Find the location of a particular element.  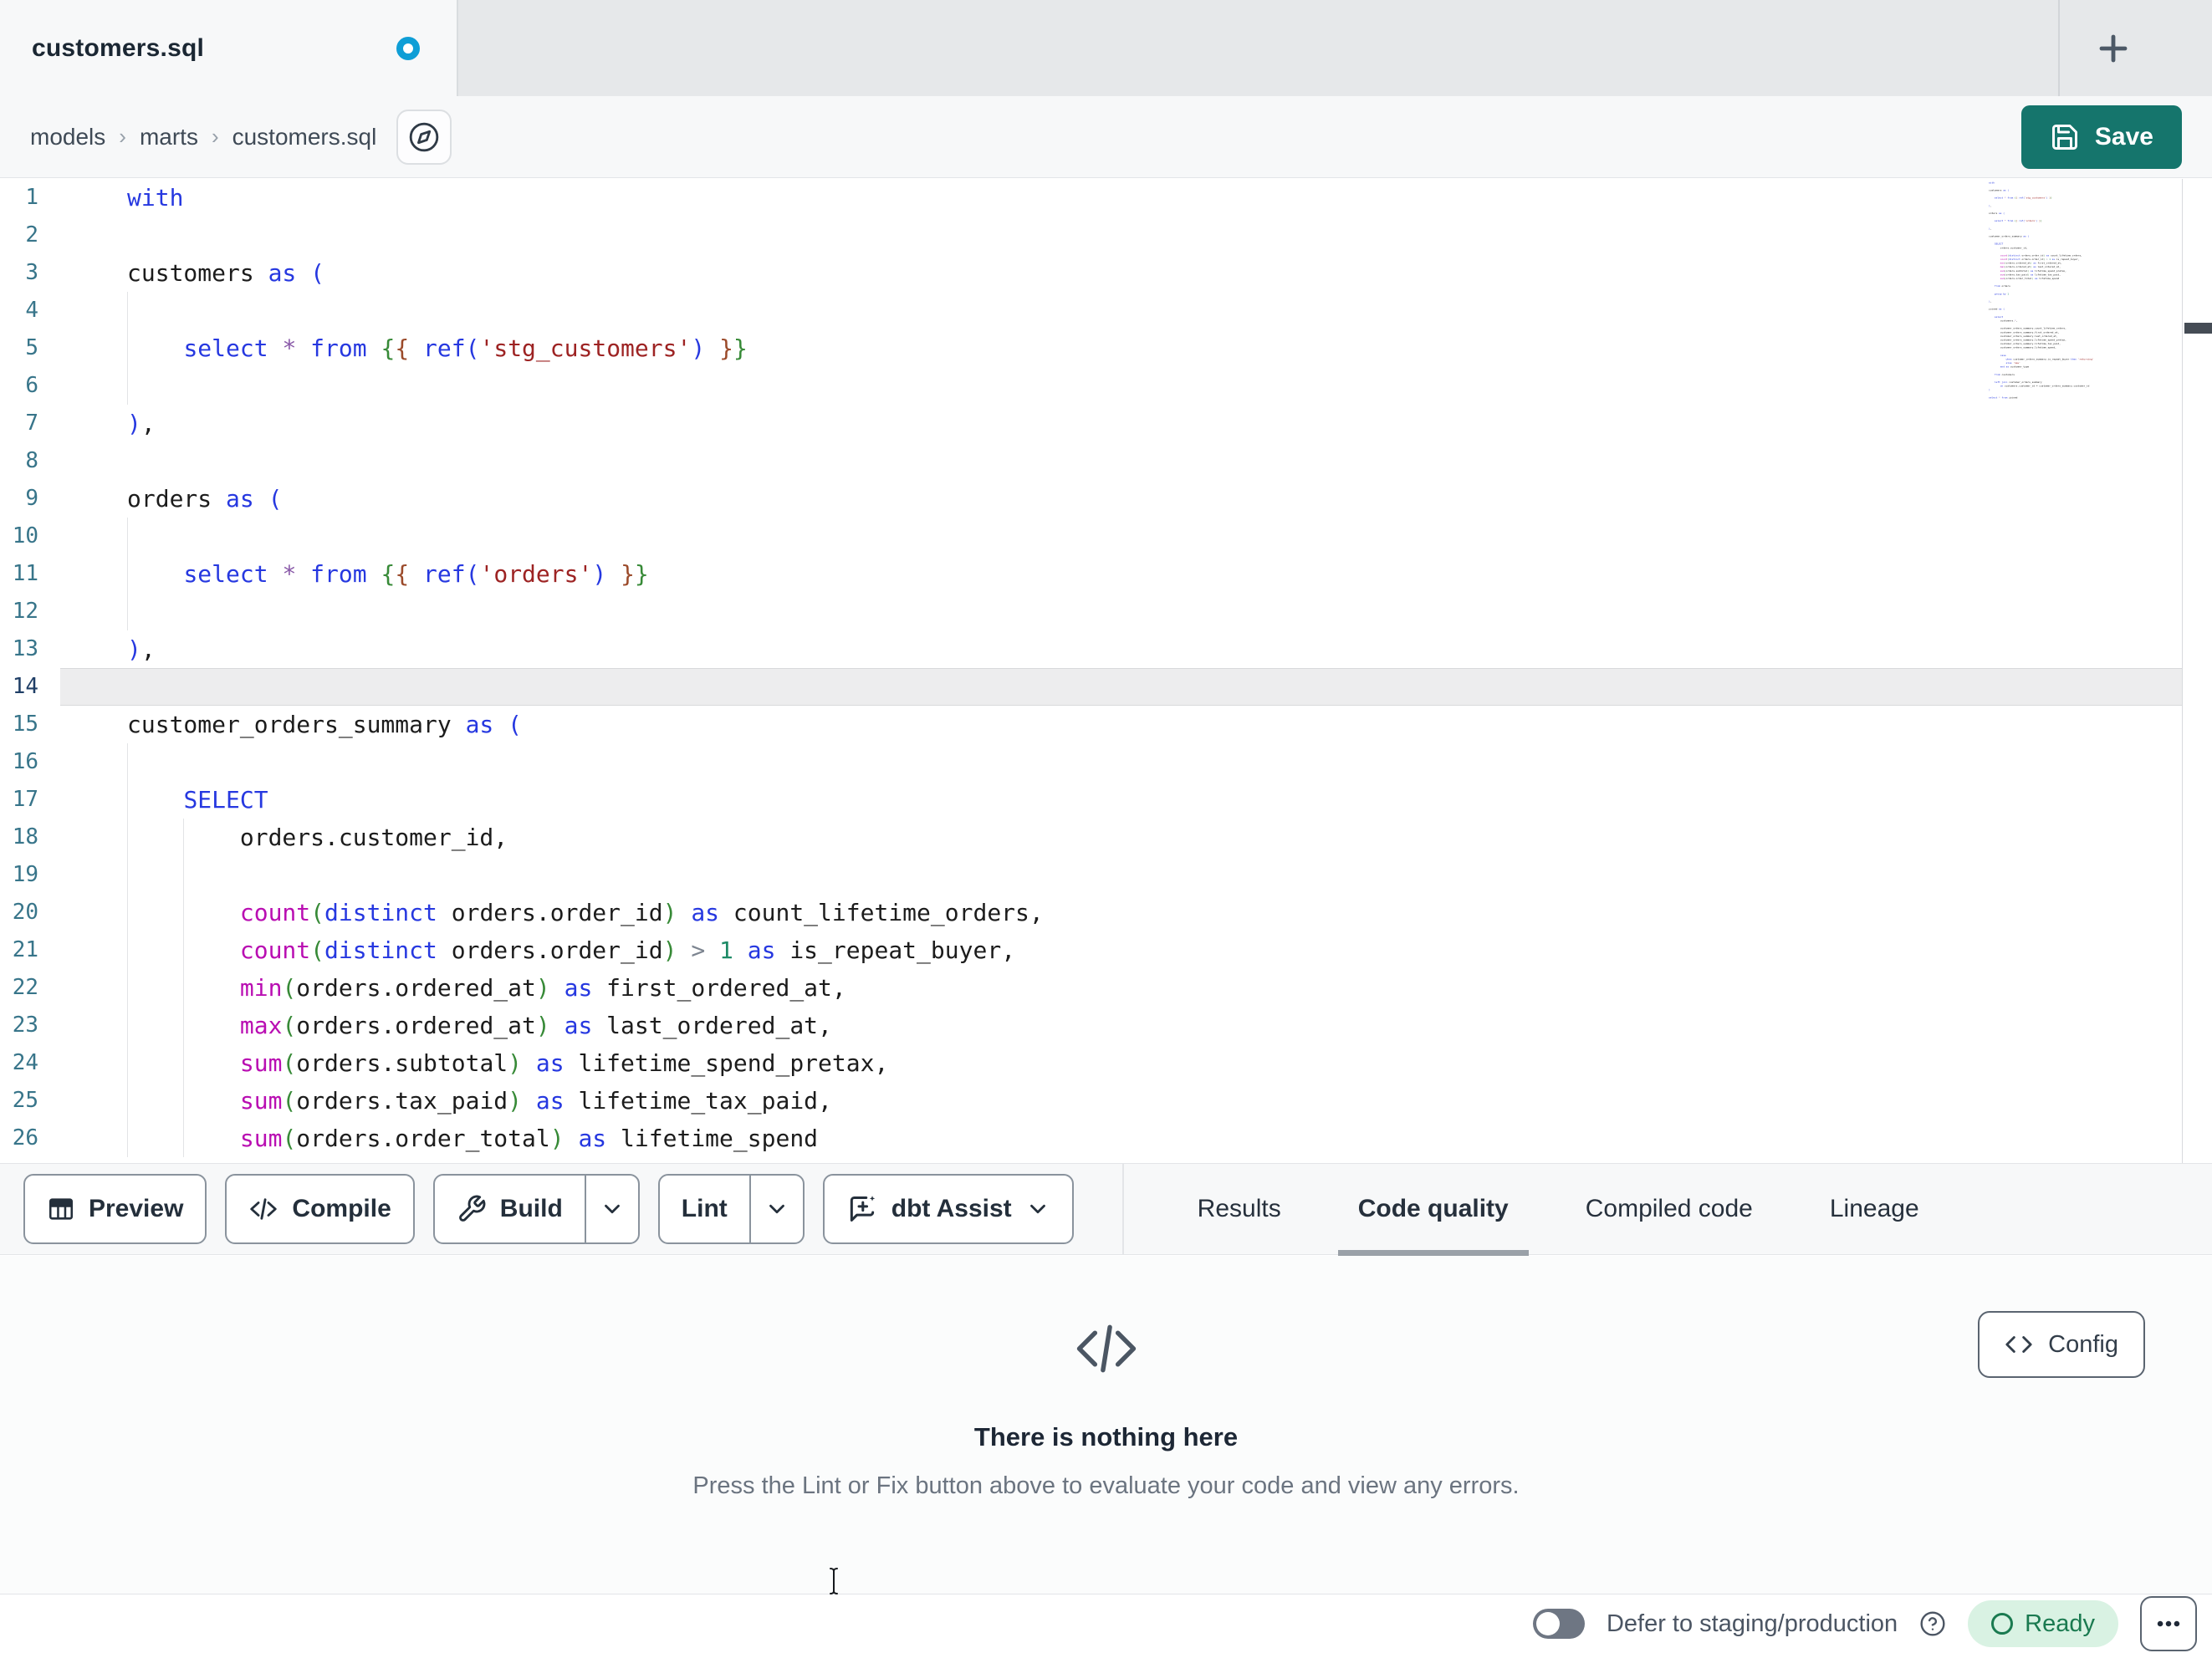

code-line: 3 customers as ( is located at coordinates (1091, 273).